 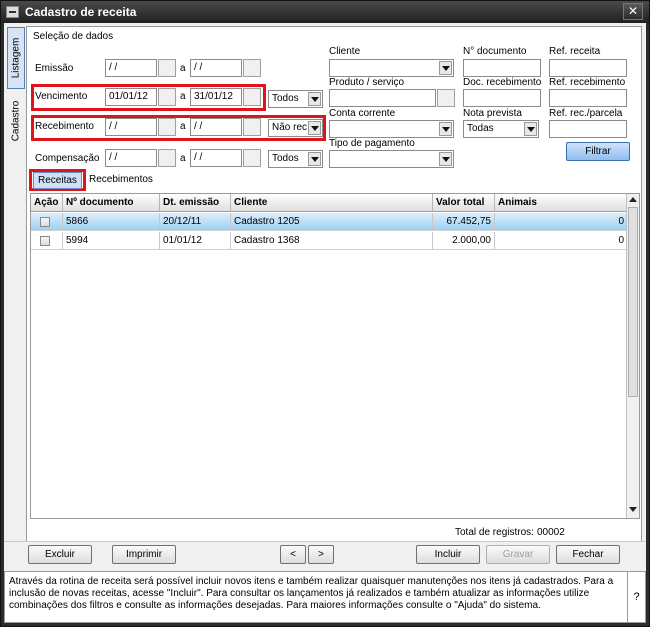 I want to click on compensacao-label: Compensação, so click(x=67, y=158).